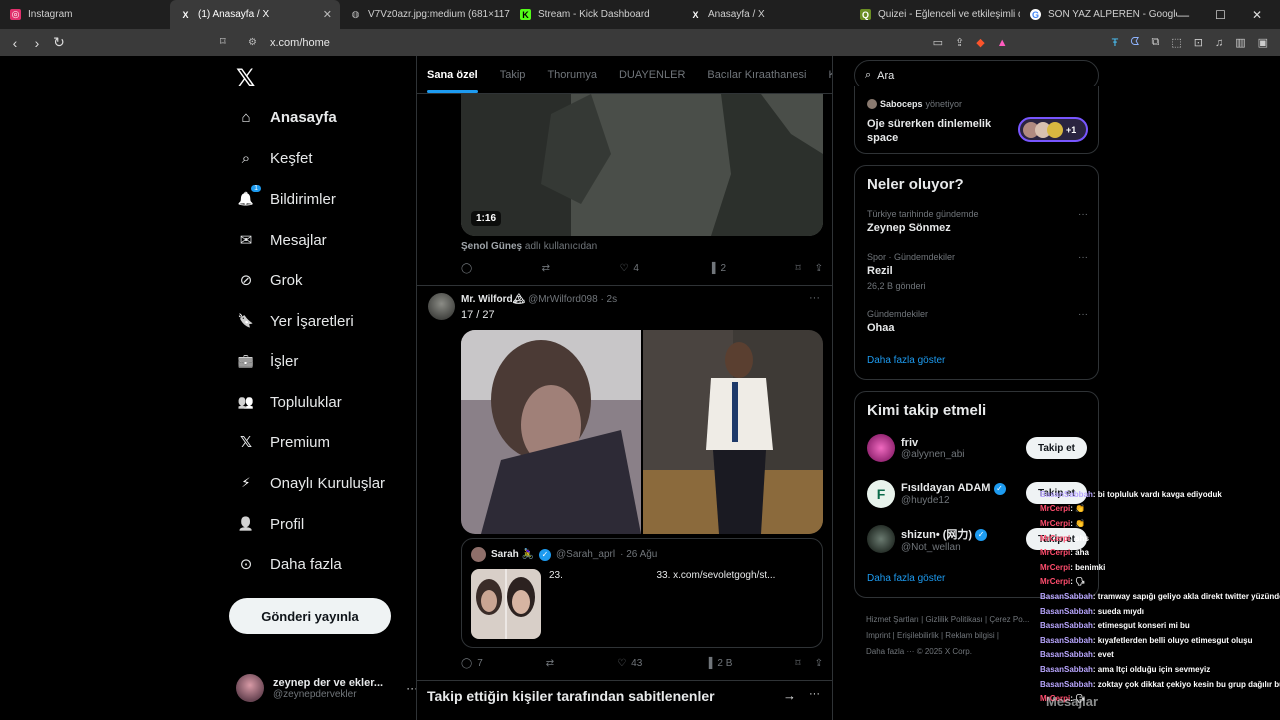  I want to click on follow-button: Takip et, so click(1056, 448).